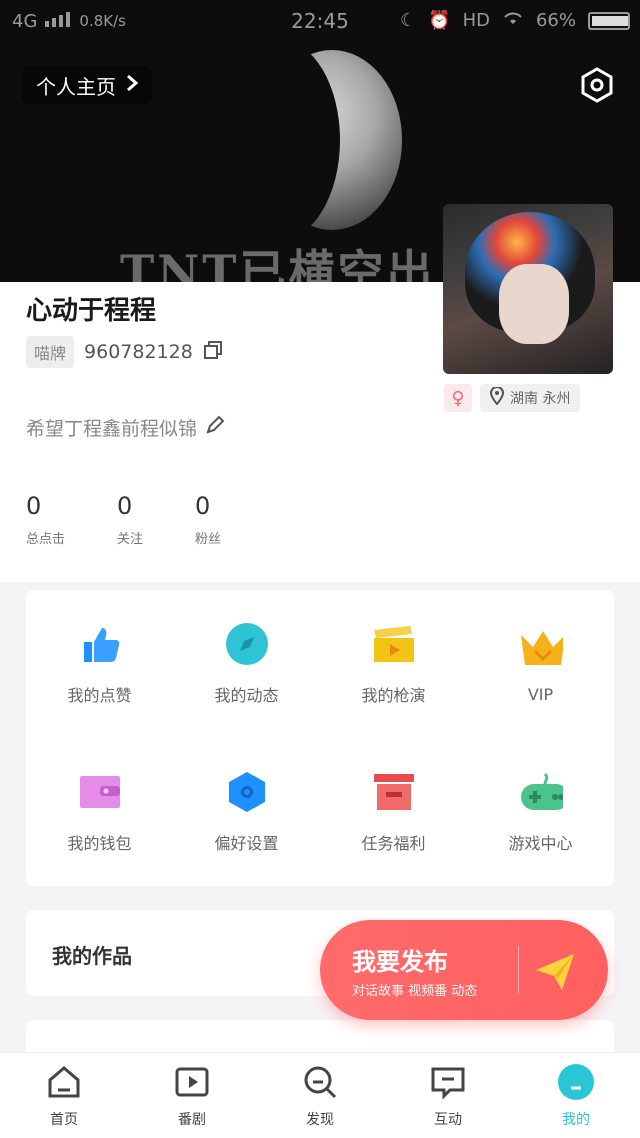 This screenshot has width=640, height=1138. Describe the element at coordinates (76, 86) in the screenshot. I see `home-page-label: 个人主页` at that location.